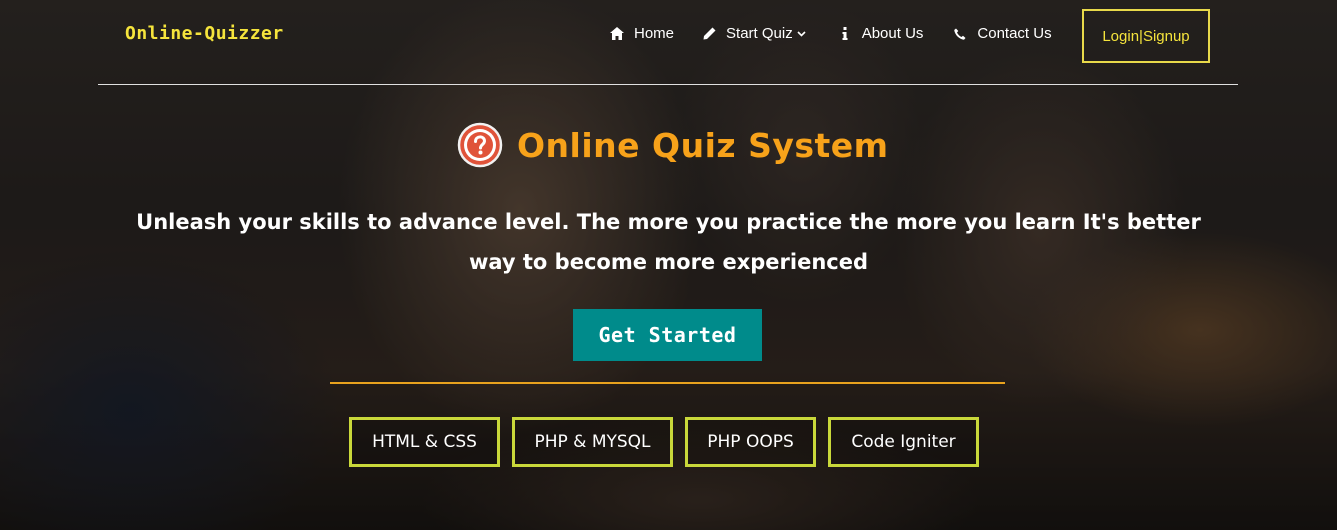  Describe the element at coordinates (204, 33) in the screenshot. I see `brand-logo: Online-Quizzer` at that location.